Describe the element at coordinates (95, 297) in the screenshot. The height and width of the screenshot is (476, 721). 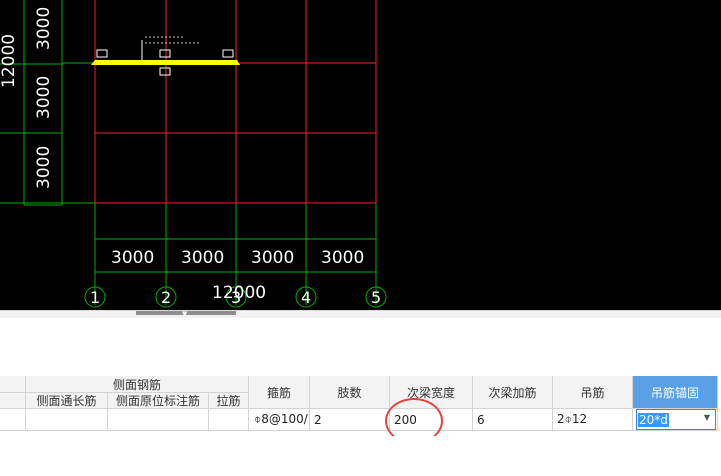
I see `axis-label-1: 1` at that location.